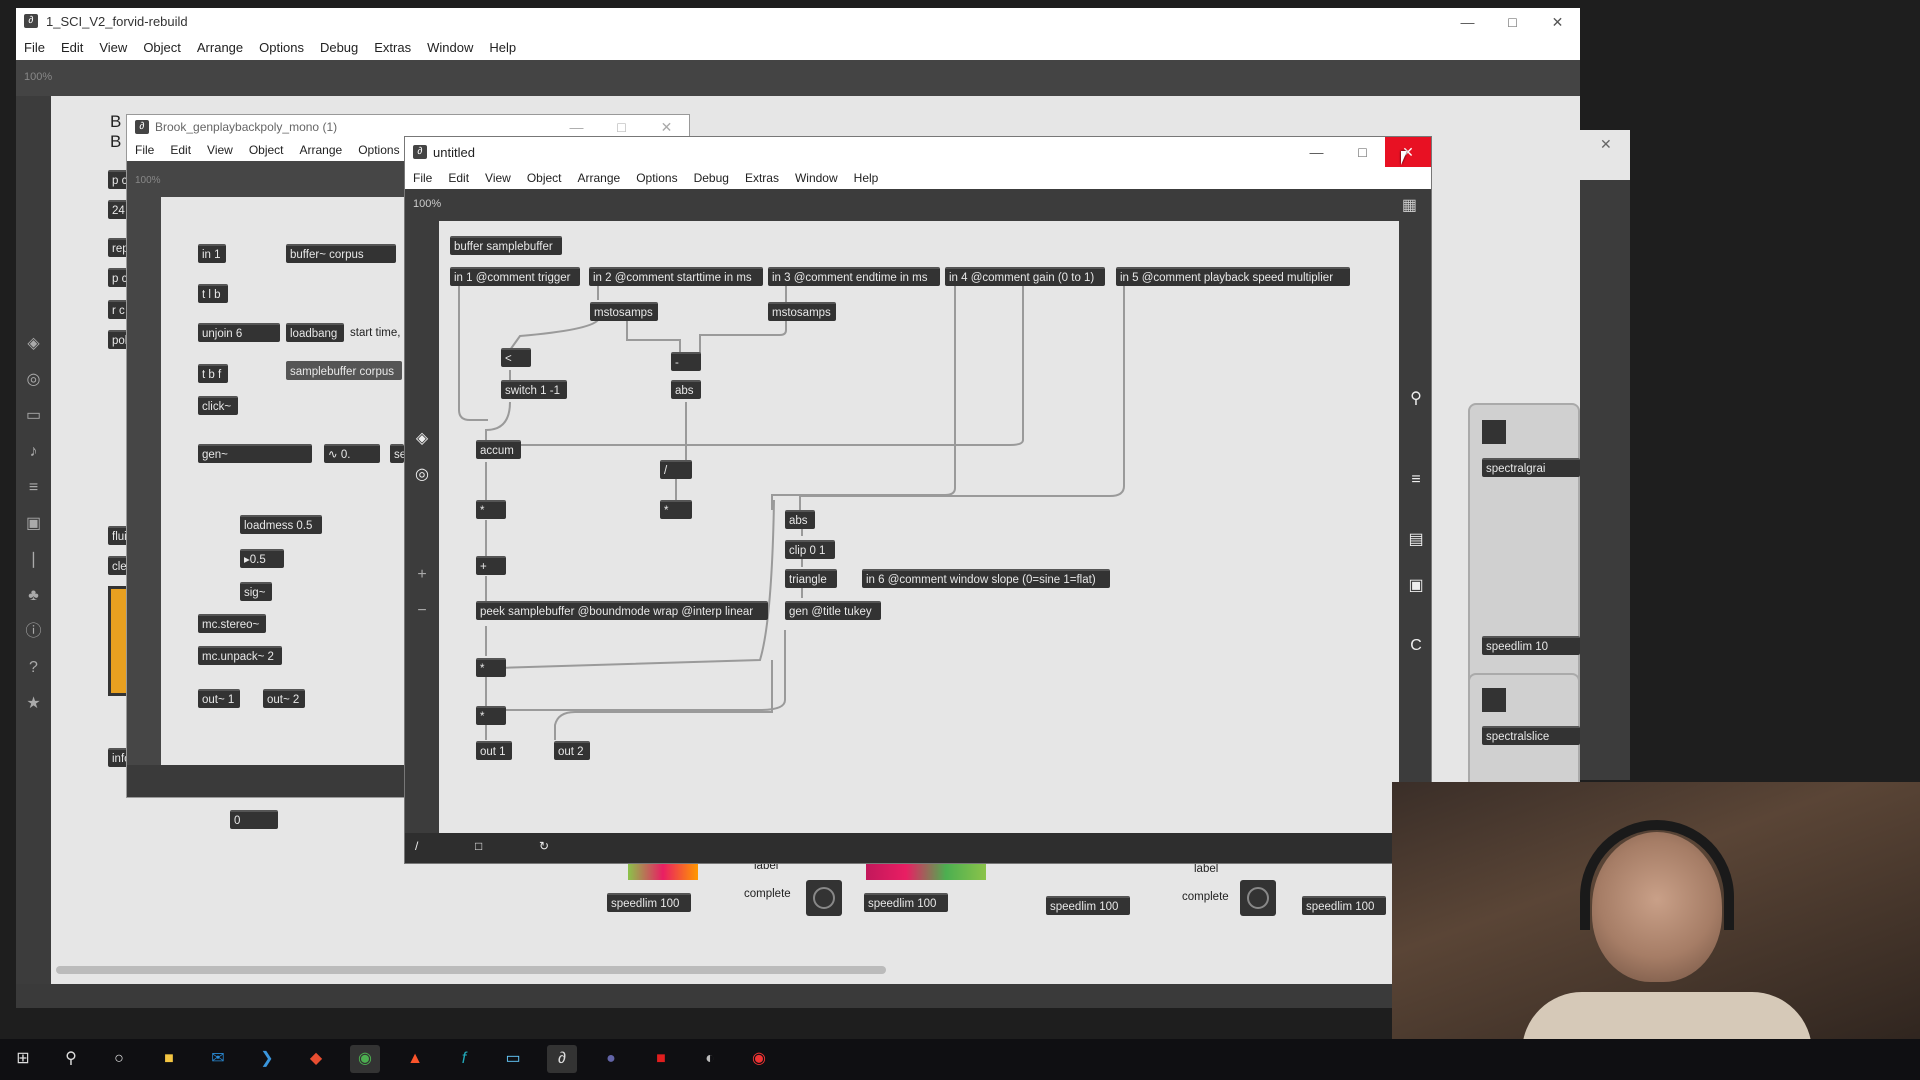 This screenshot has width=1920, height=1080. What do you see at coordinates (686, 389) in the screenshot?
I see `abs-object: abs` at bounding box center [686, 389].